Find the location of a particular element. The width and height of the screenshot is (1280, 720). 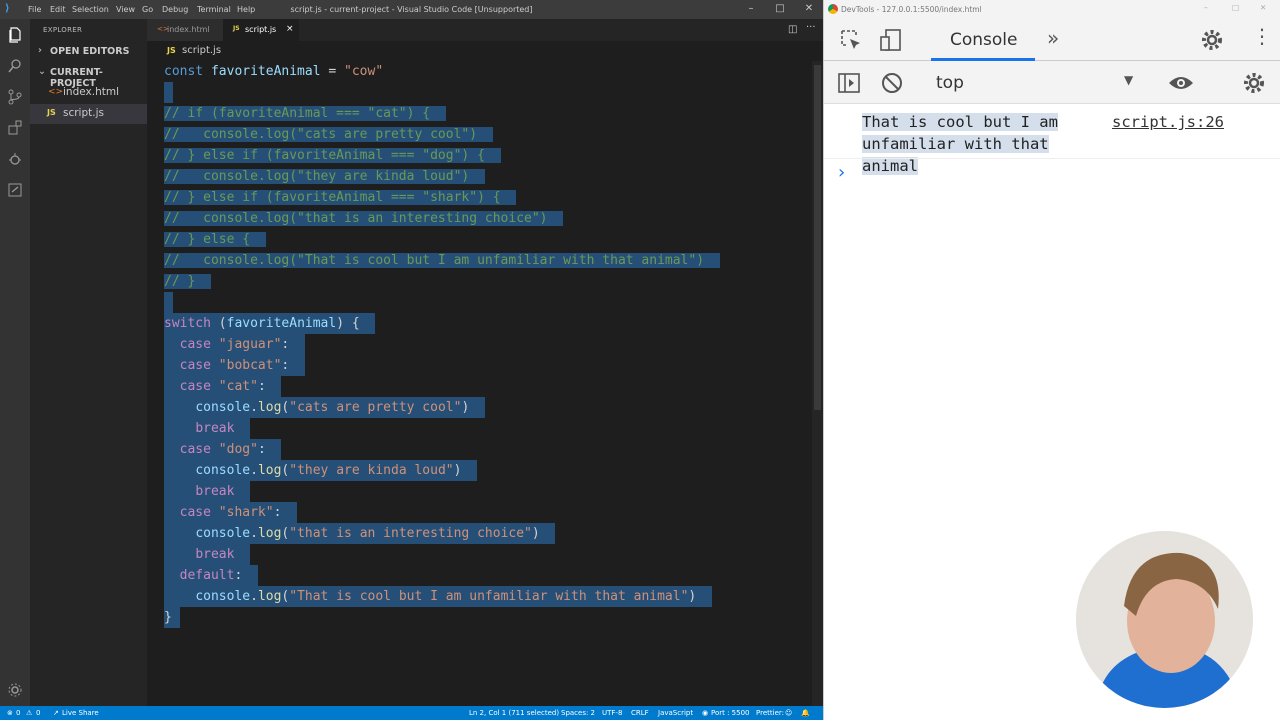

context-selector: top is located at coordinates (950, 83).